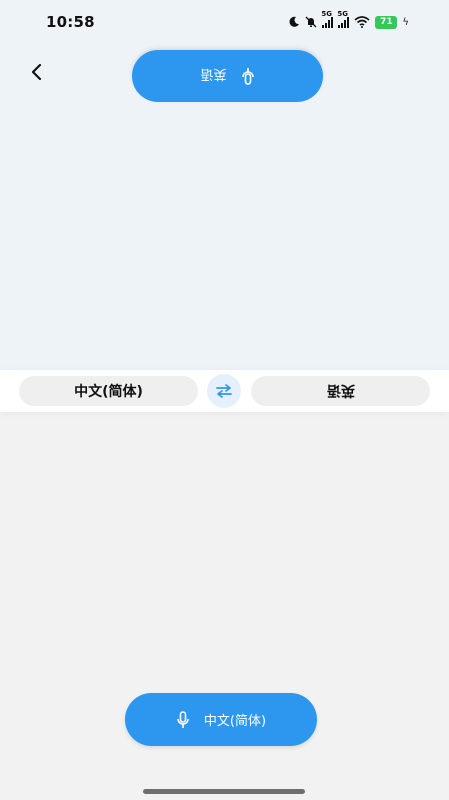  I want to click on target-language-selector: 英语, so click(340, 391).